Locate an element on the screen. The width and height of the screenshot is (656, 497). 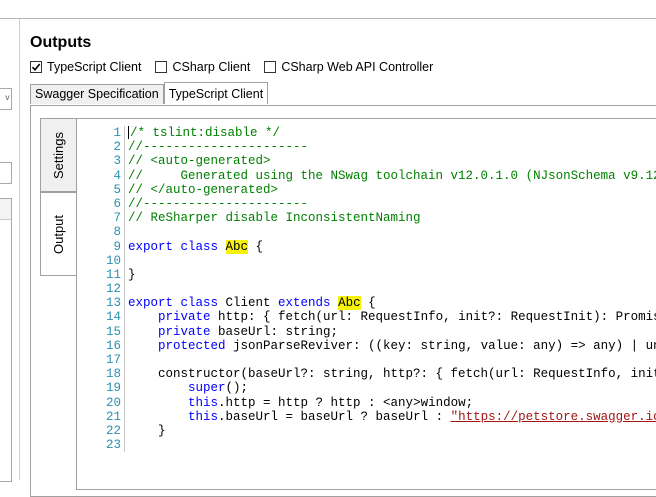
code-token: super is located at coordinates (207, 388).